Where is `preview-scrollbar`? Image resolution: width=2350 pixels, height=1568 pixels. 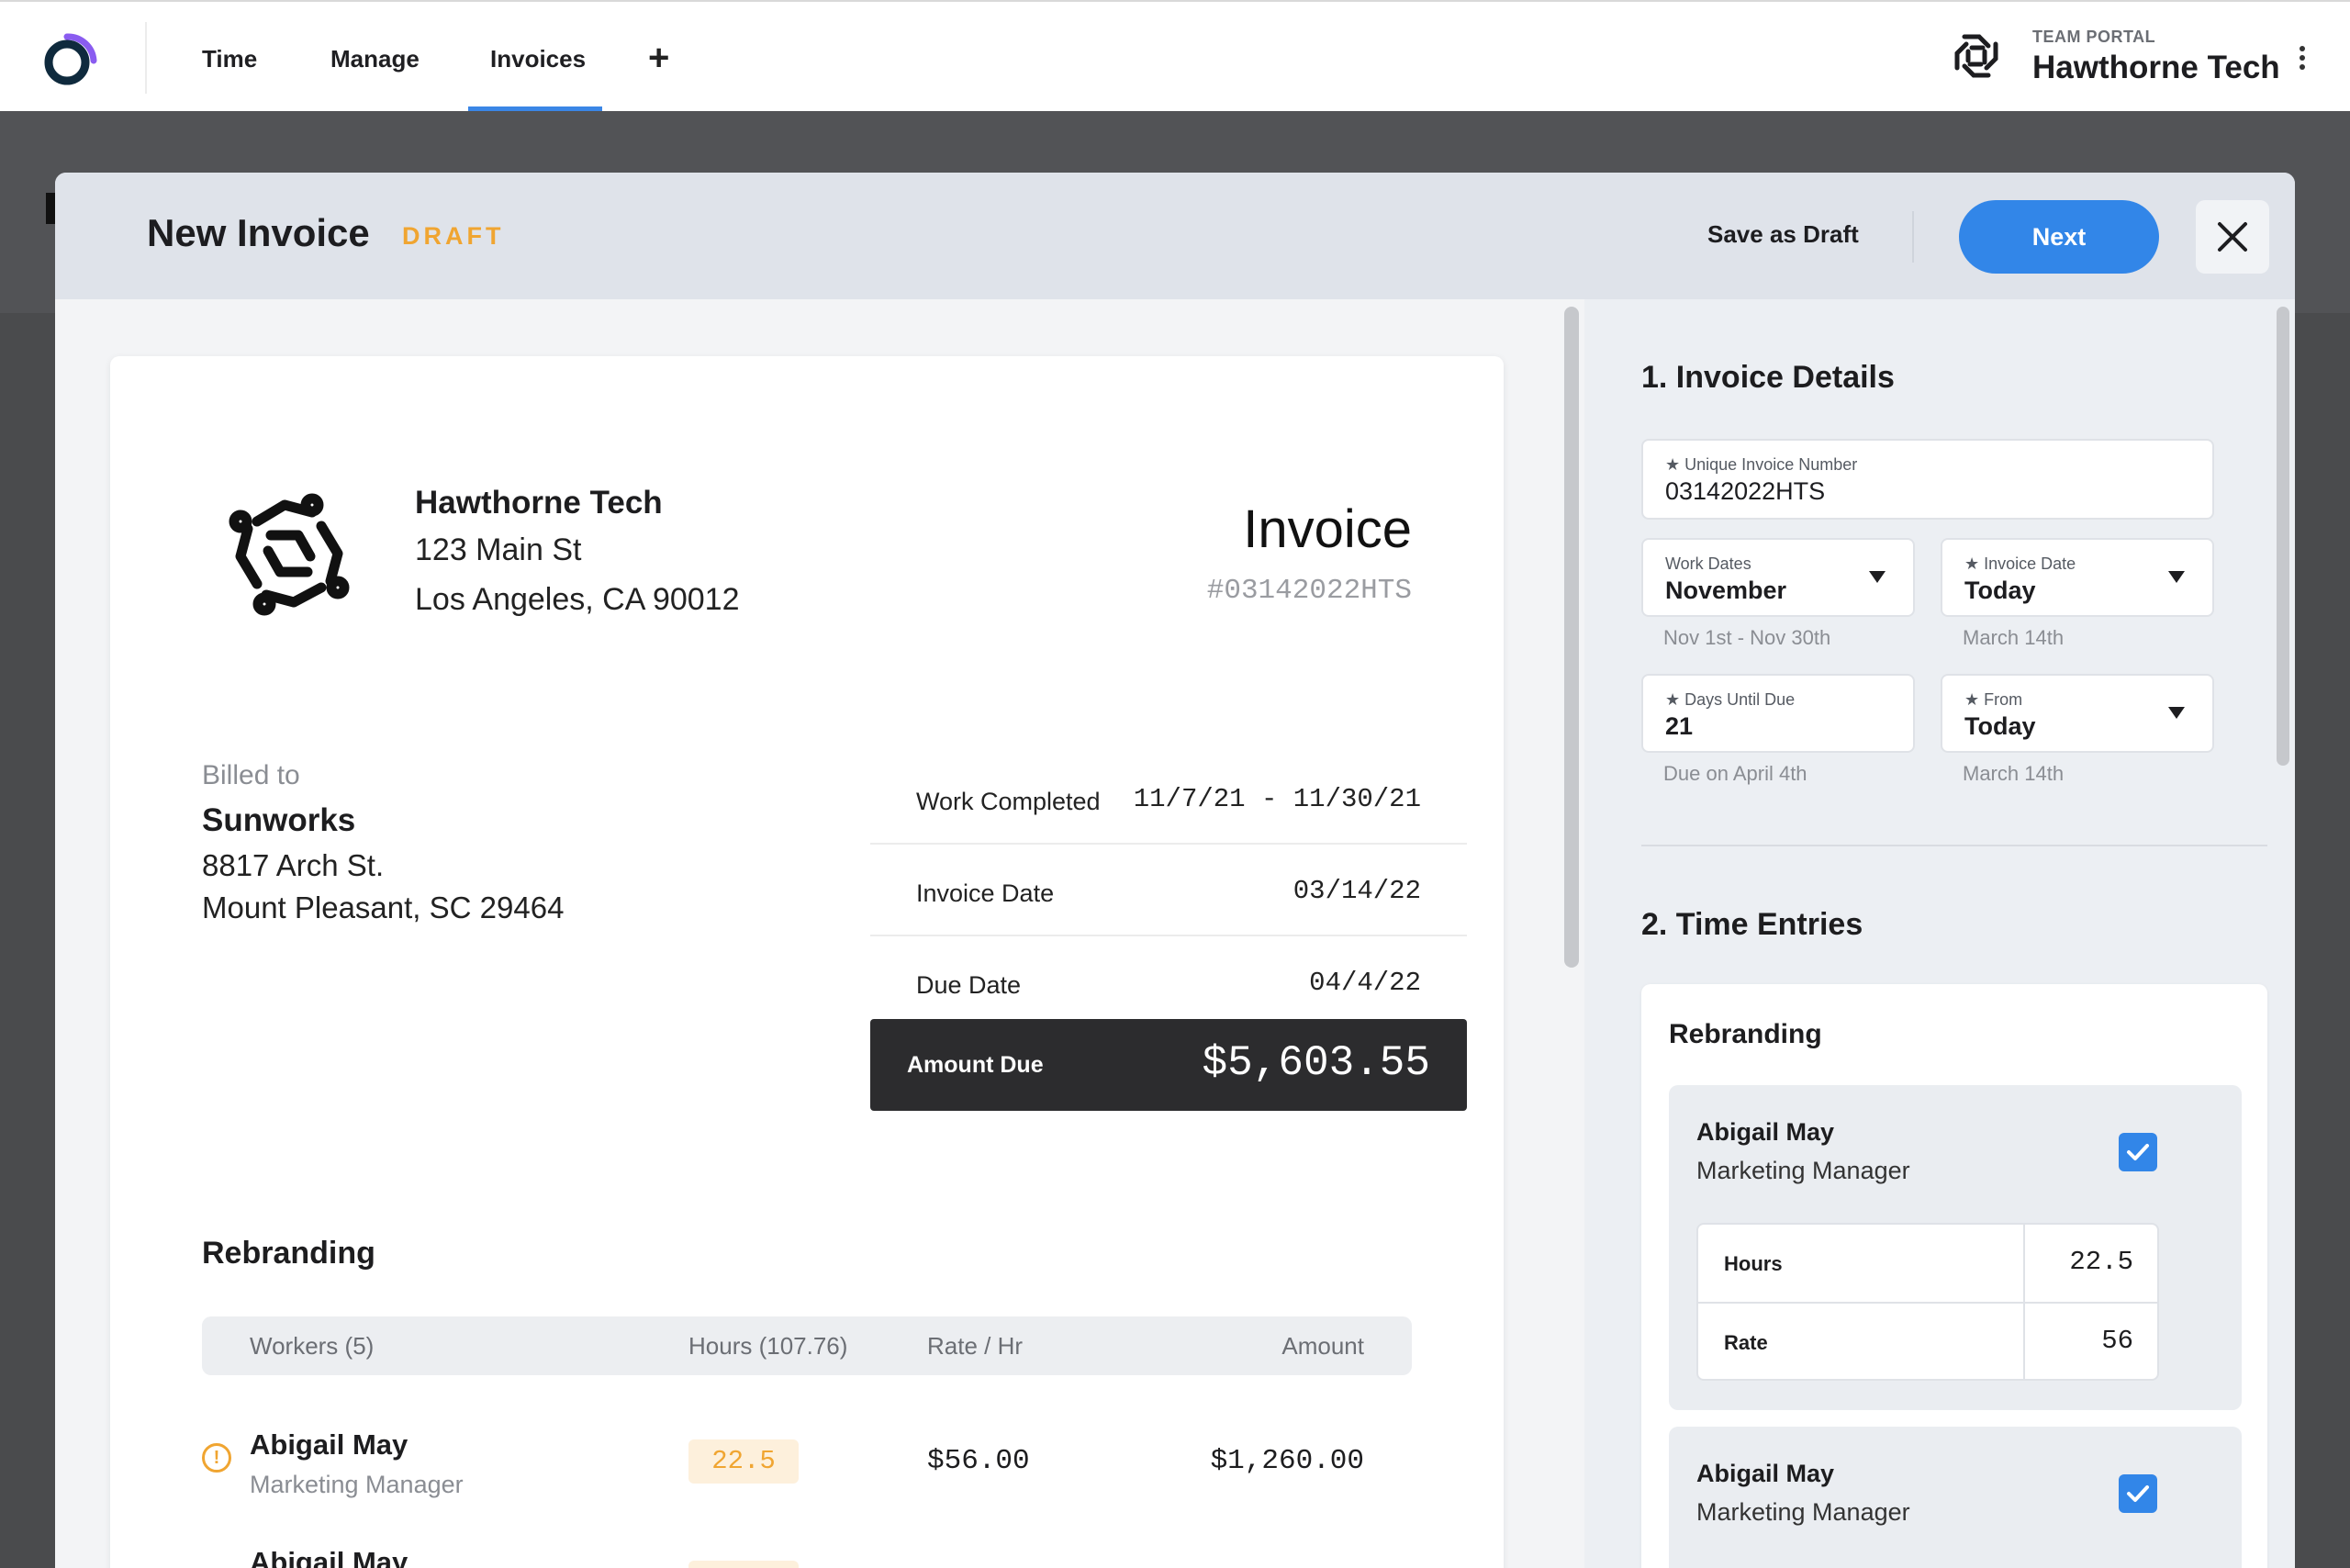
preview-scrollbar is located at coordinates (1571, 637).